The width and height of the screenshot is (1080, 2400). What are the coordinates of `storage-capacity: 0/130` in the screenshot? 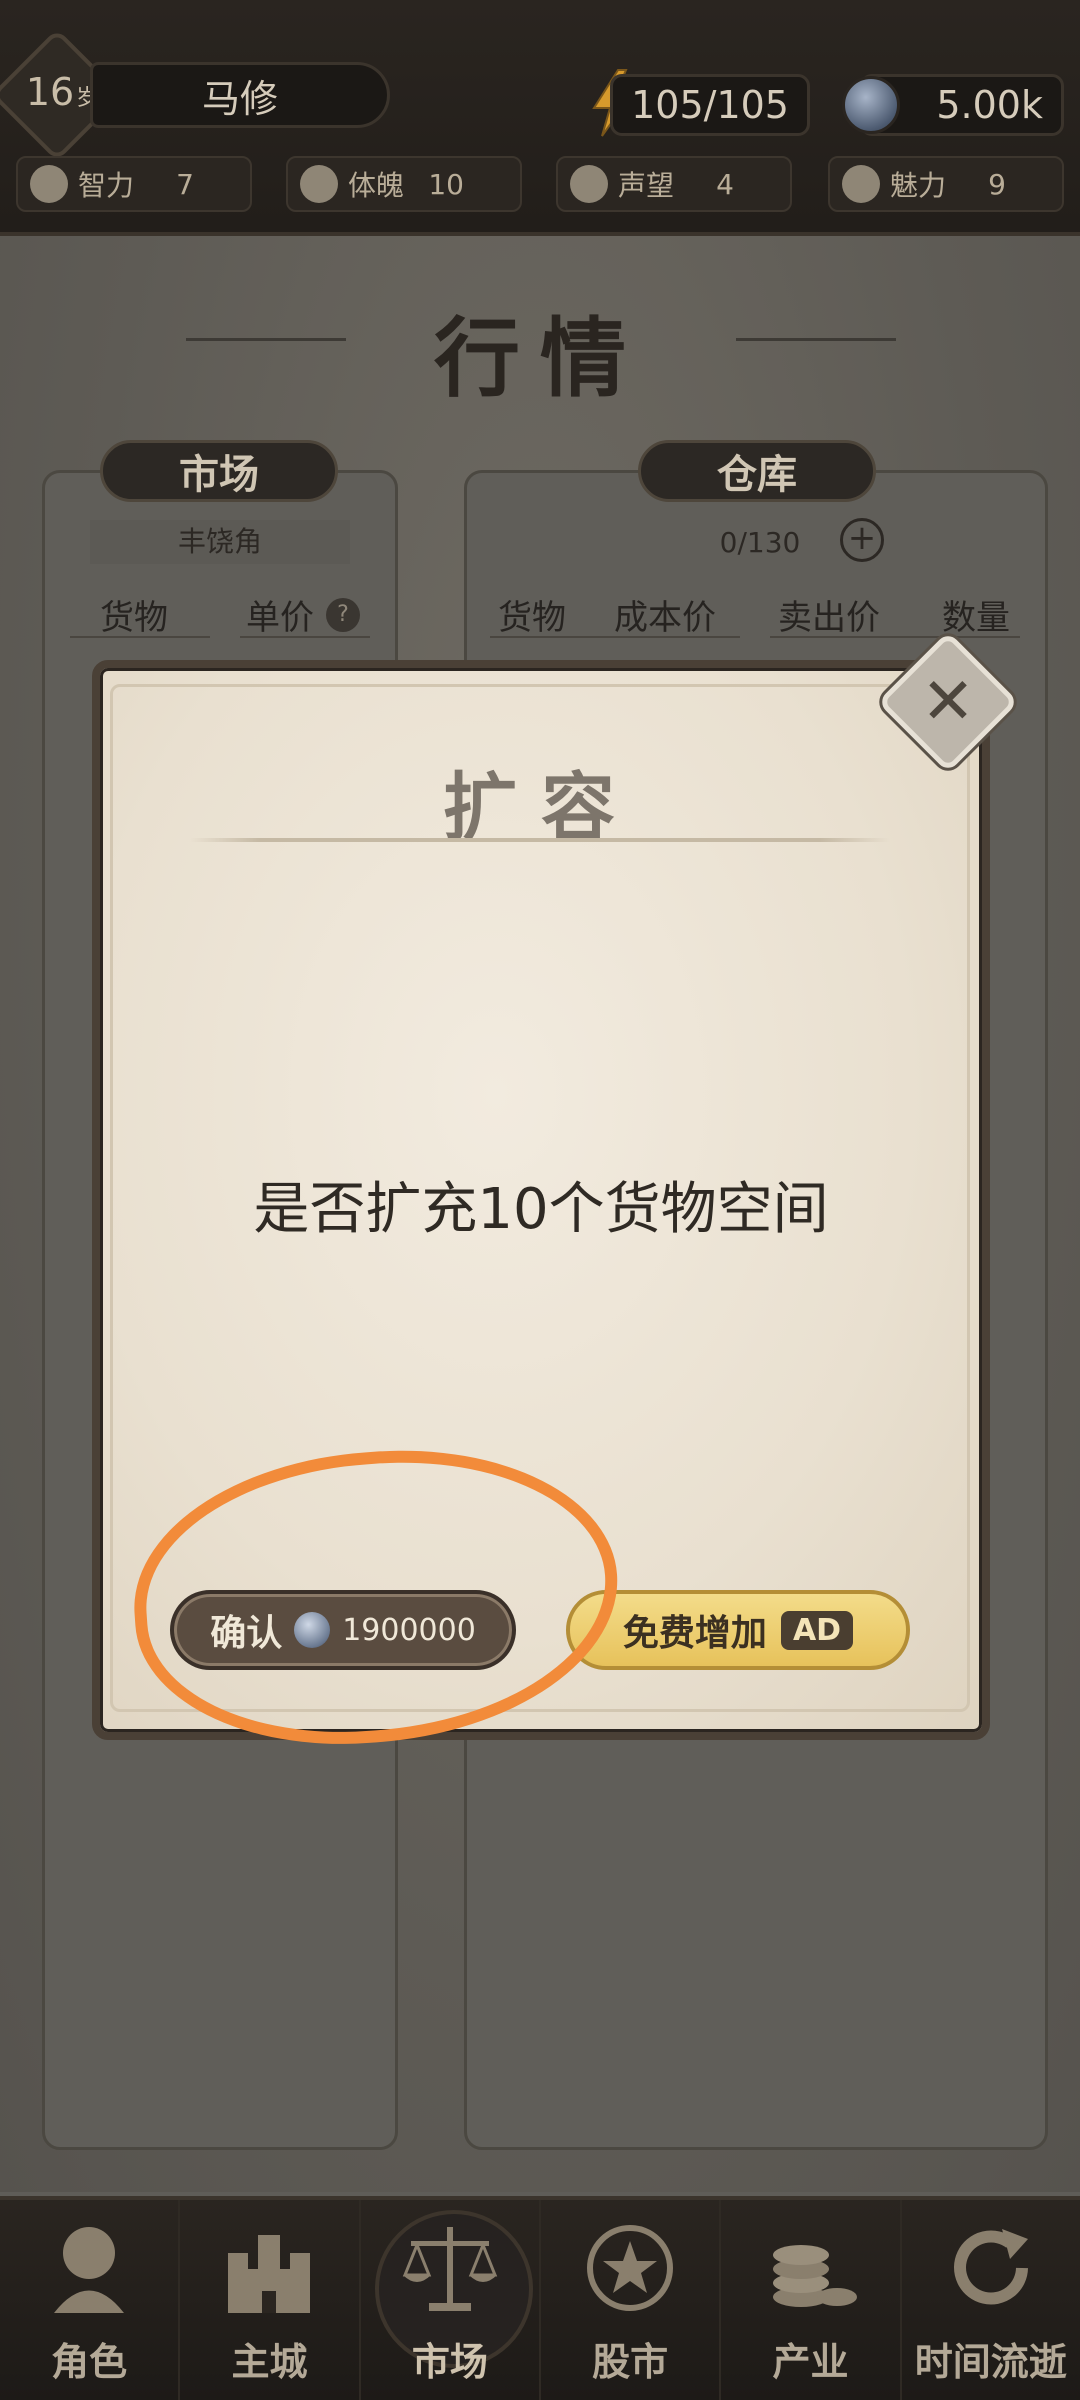 It's located at (760, 542).